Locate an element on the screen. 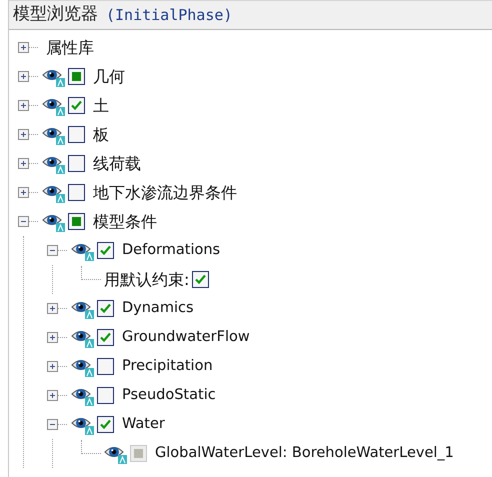 This screenshot has width=492, height=477. panel-title: 模型浏览器 is located at coordinates (55, 14).